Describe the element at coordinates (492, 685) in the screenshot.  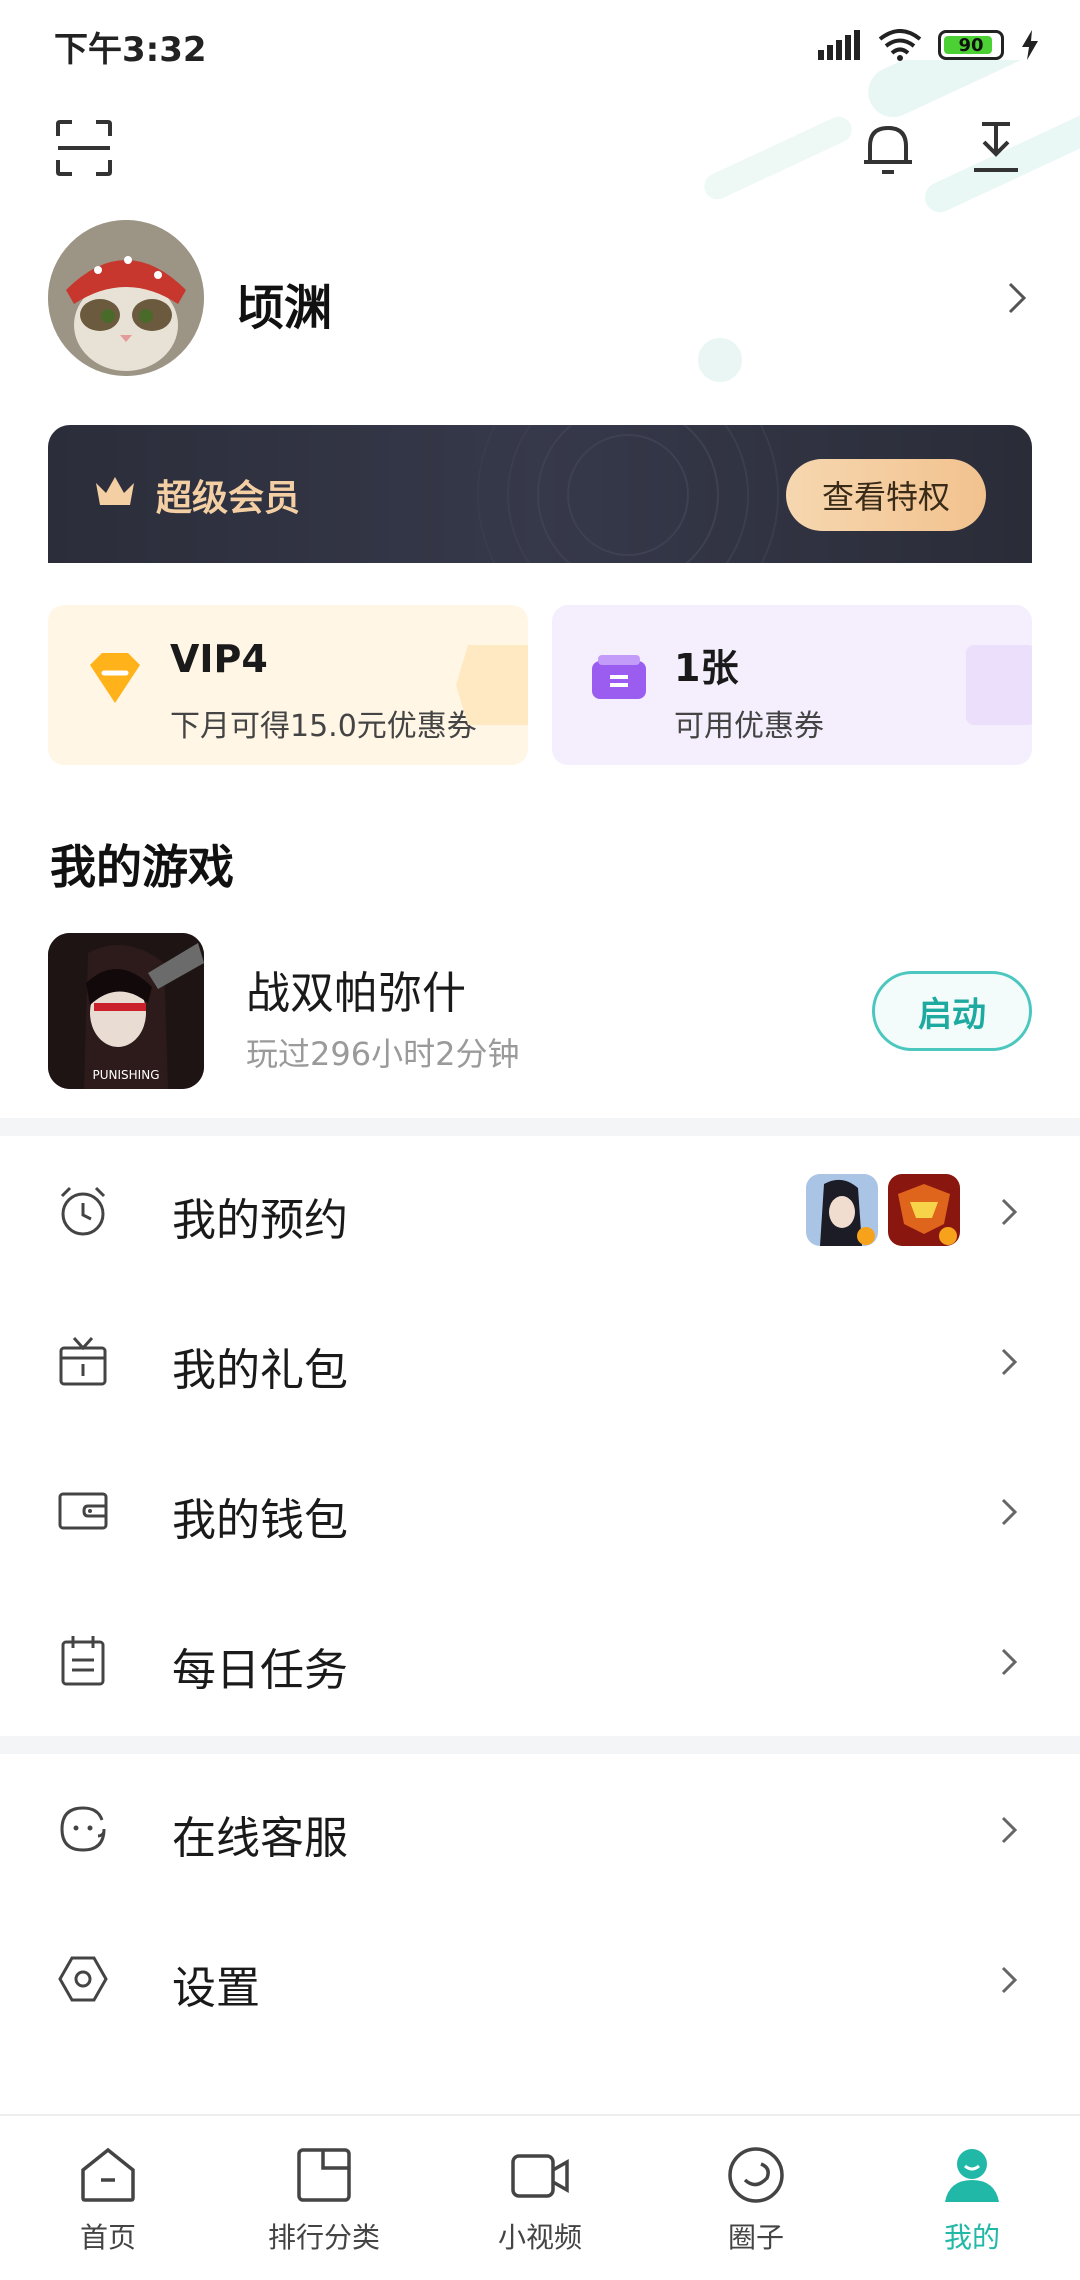
I see `vip-card-decoration` at that location.